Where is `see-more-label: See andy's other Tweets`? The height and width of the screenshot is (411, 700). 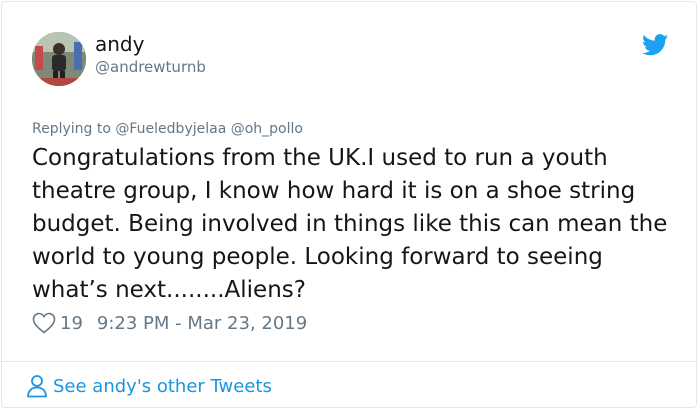 see-more-label: See andy's other Tweets is located at coordinates (162, 386).